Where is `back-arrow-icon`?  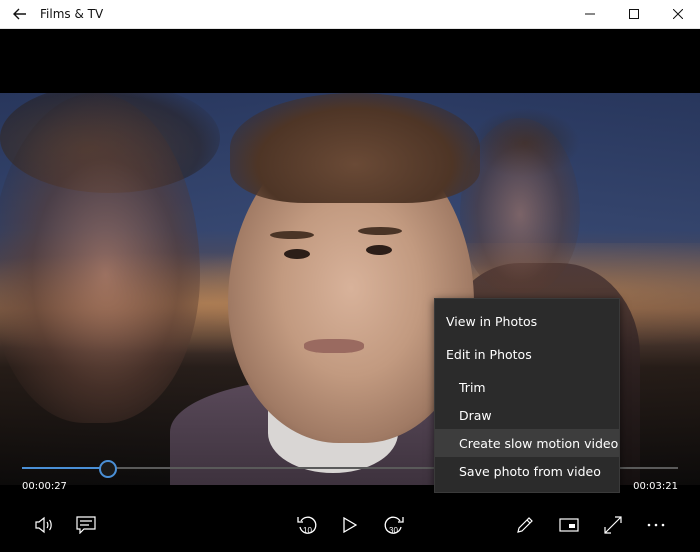 back-arrow-icon is located at coordinates (19, 14).